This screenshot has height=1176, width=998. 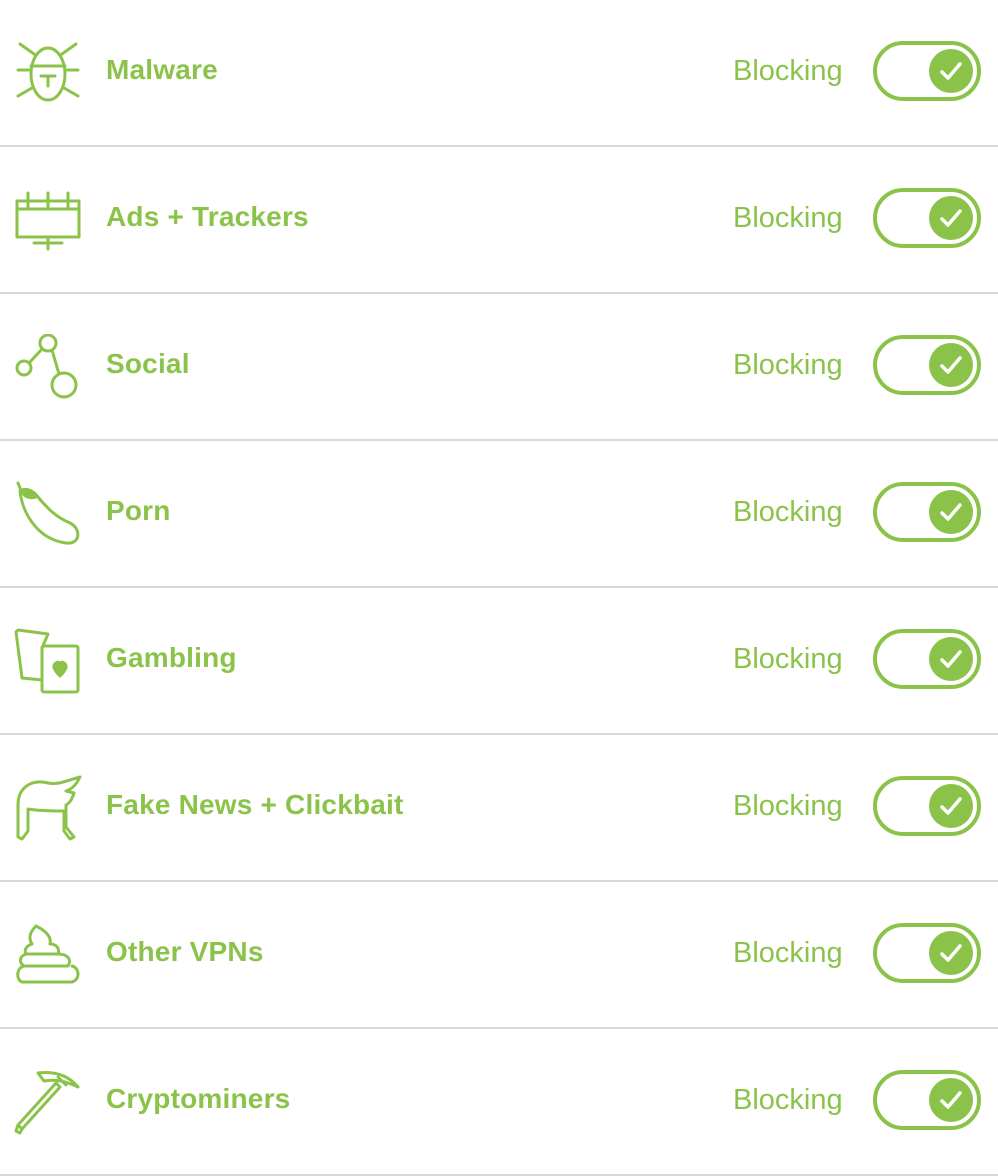 What do you see at coordinates (788, 71) in the screenshot?
I see `status-text-malware: Blocking` at bounding box center [788, 71].